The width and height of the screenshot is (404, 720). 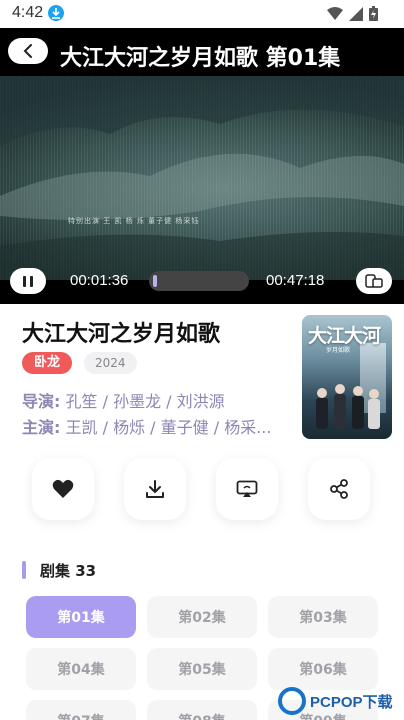 I want to click on pause-icon-bar-right, so click(x=31, y=281).